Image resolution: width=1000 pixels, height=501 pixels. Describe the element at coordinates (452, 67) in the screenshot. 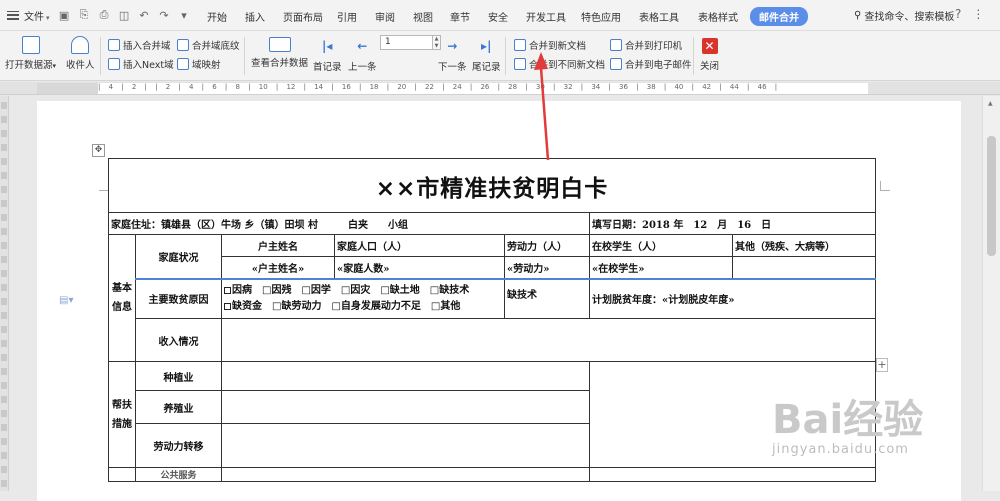

I see `next-record-label: 下一条` at that location.